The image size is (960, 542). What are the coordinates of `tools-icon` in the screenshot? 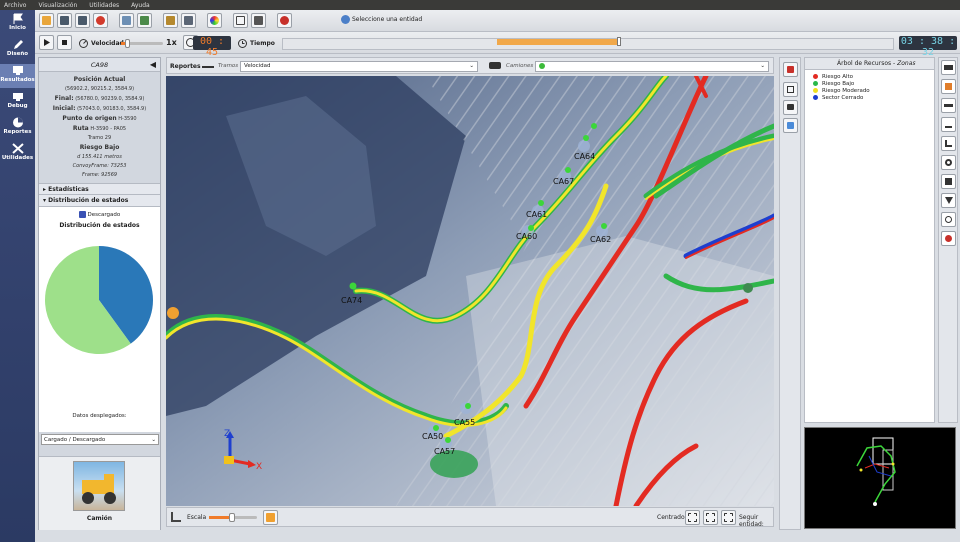 It's located at (17, 148).